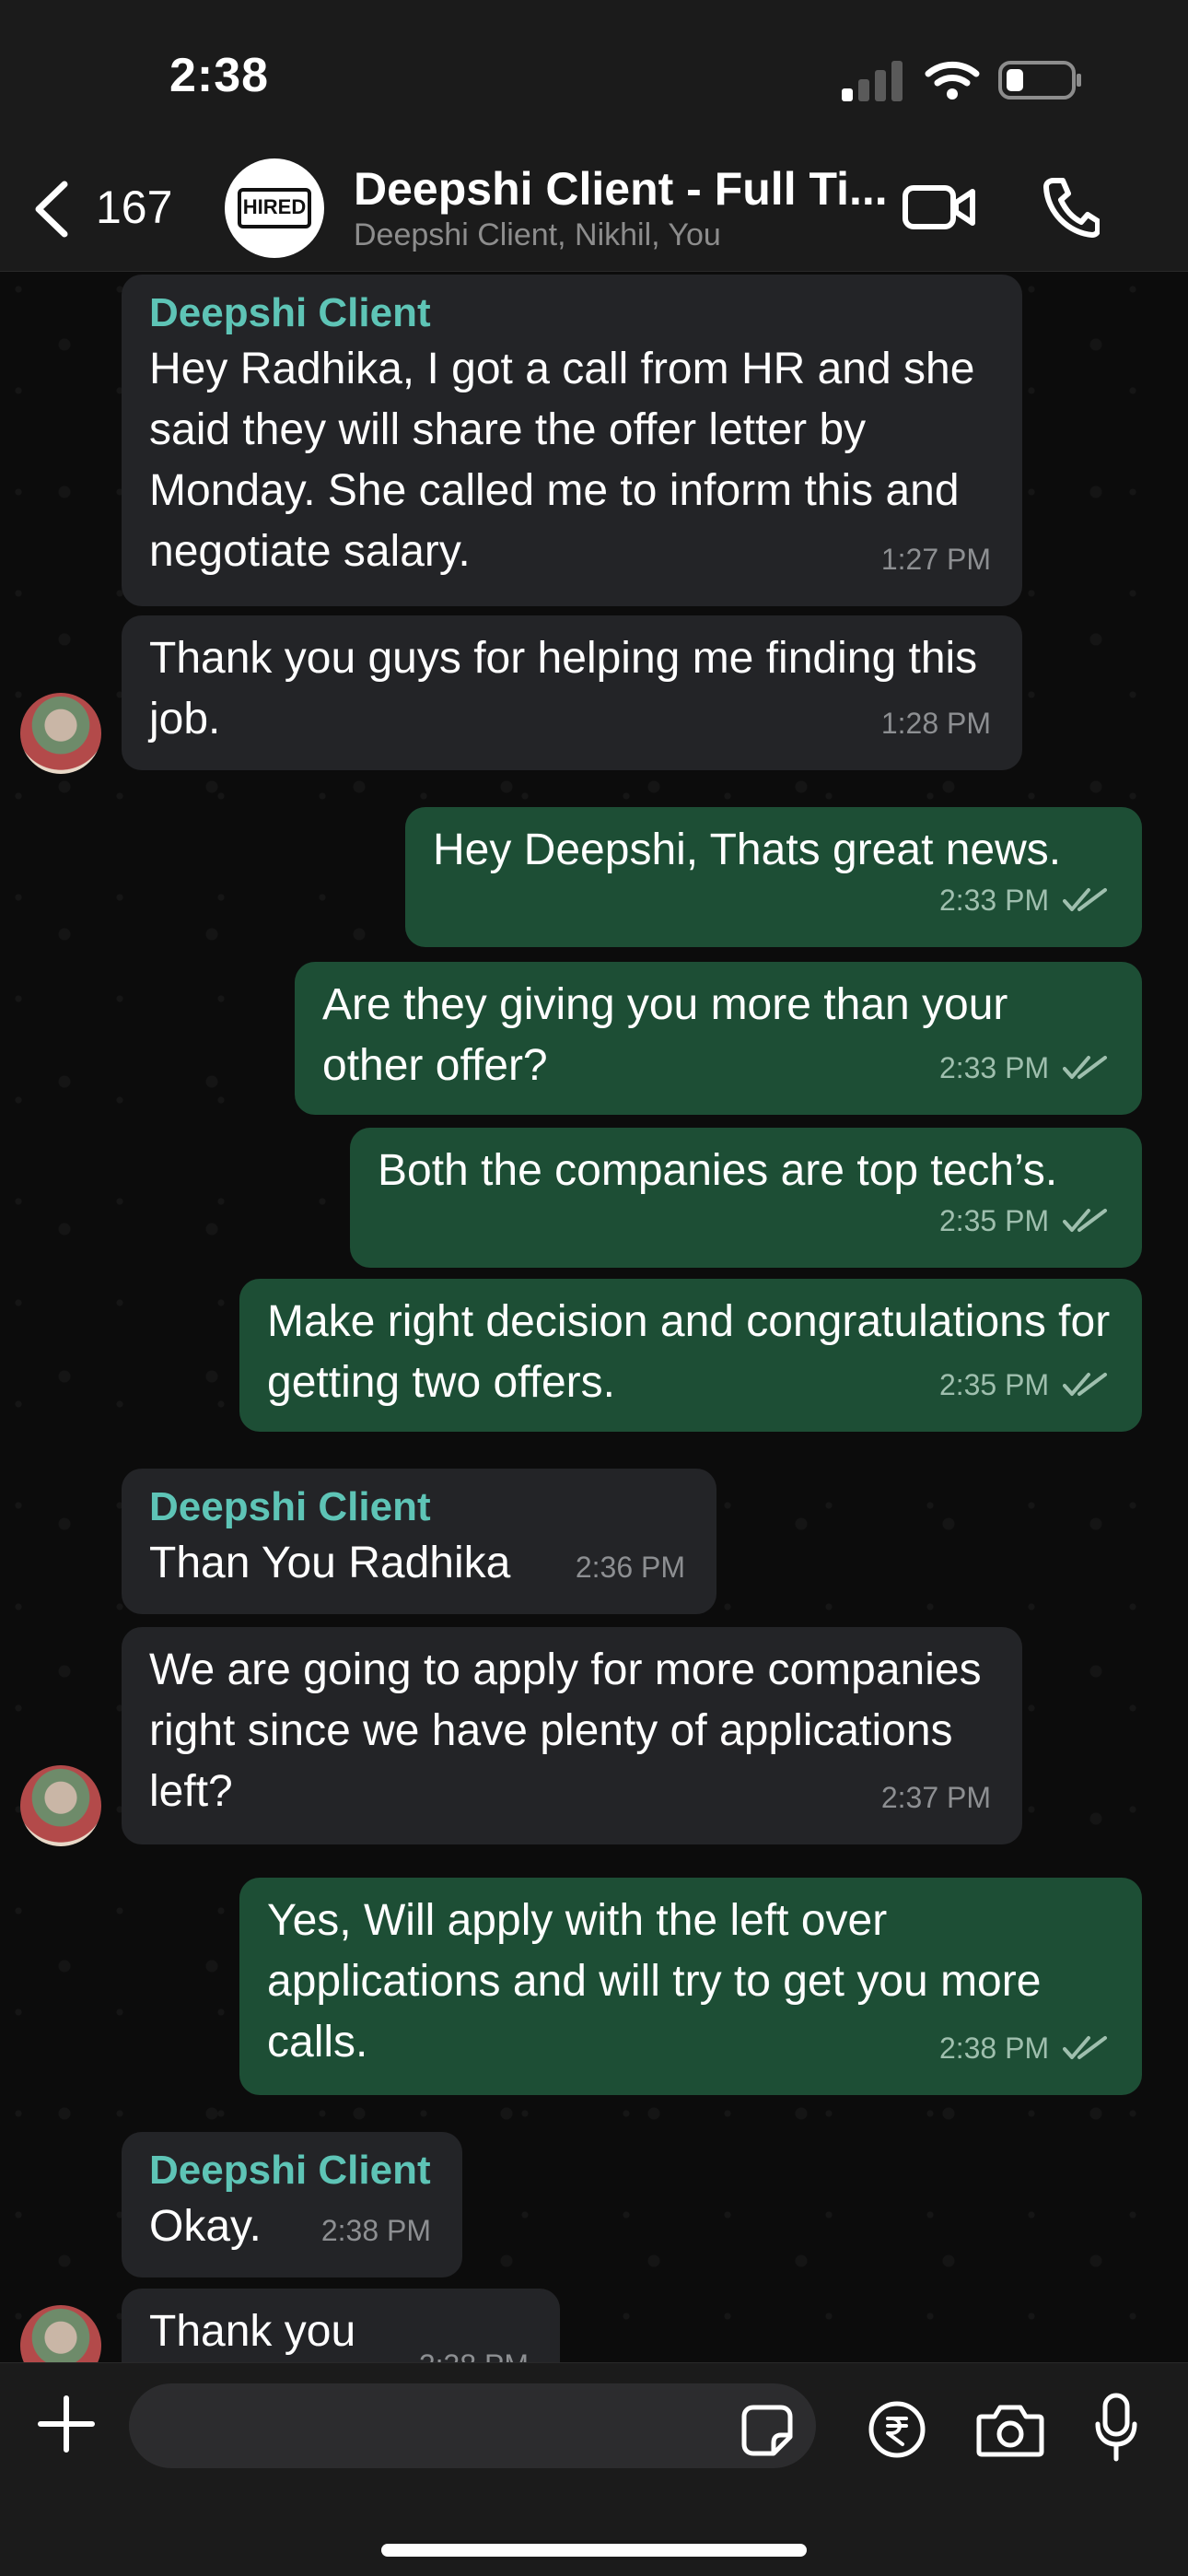  What do you see at coordinates (538, 235) in the screenshot?
I see `chat-participants: Deepshi Client, Nikhil, You` at bounding box center [538, 235].